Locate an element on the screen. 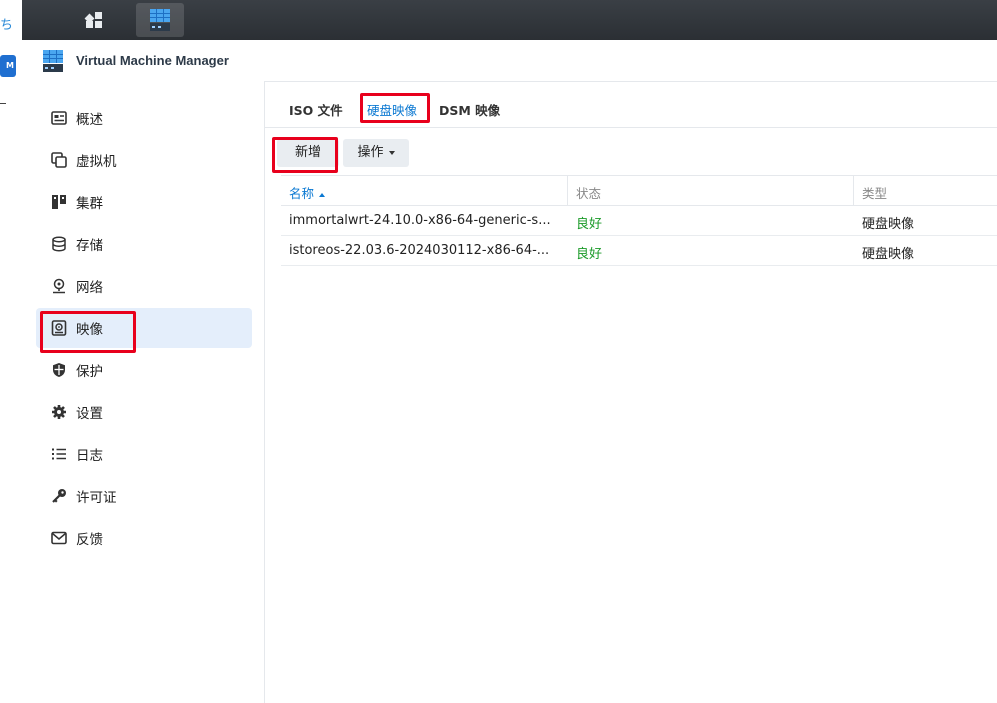 The height and width of the screenshot is (703, 997). main-menu-icon is located at coordinates (93, 20).